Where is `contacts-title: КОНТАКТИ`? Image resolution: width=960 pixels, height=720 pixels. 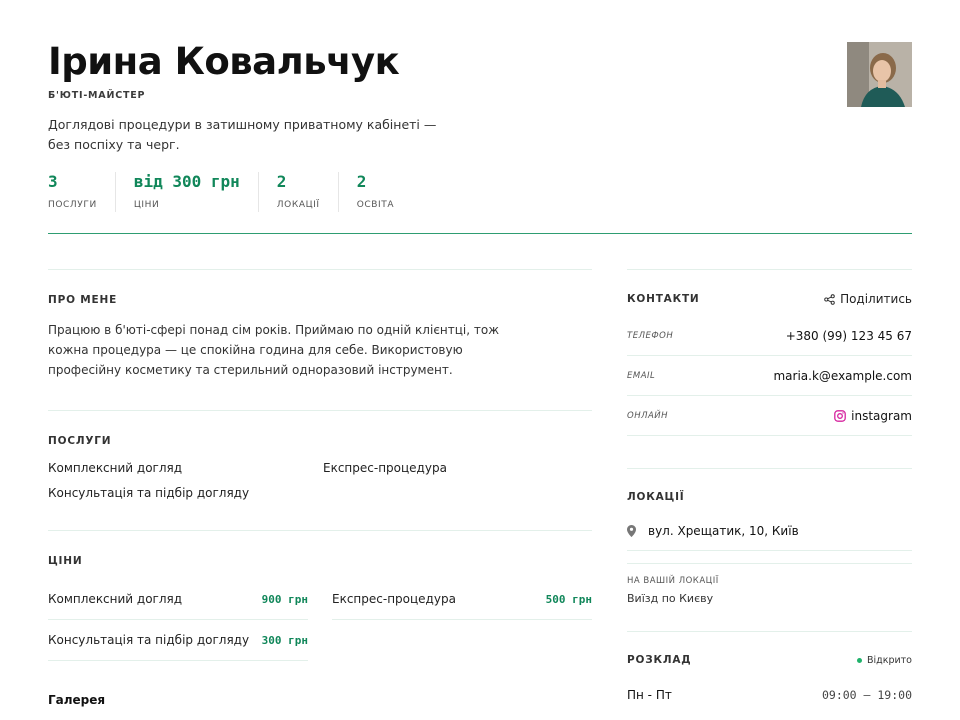
contacts-title: КОНТАКТИ is located at coordinates (663, 299).